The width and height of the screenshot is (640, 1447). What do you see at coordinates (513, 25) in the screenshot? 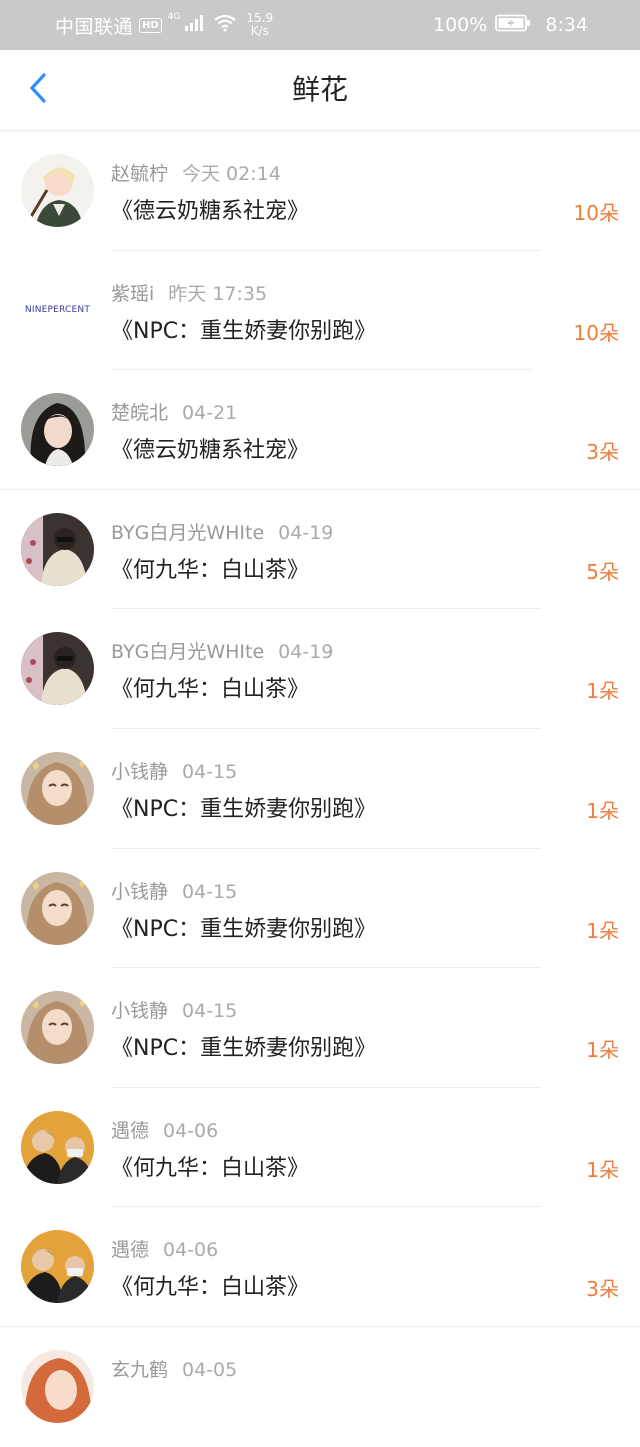
I see `battery-charging-icon` at bounding box center [513, 25].